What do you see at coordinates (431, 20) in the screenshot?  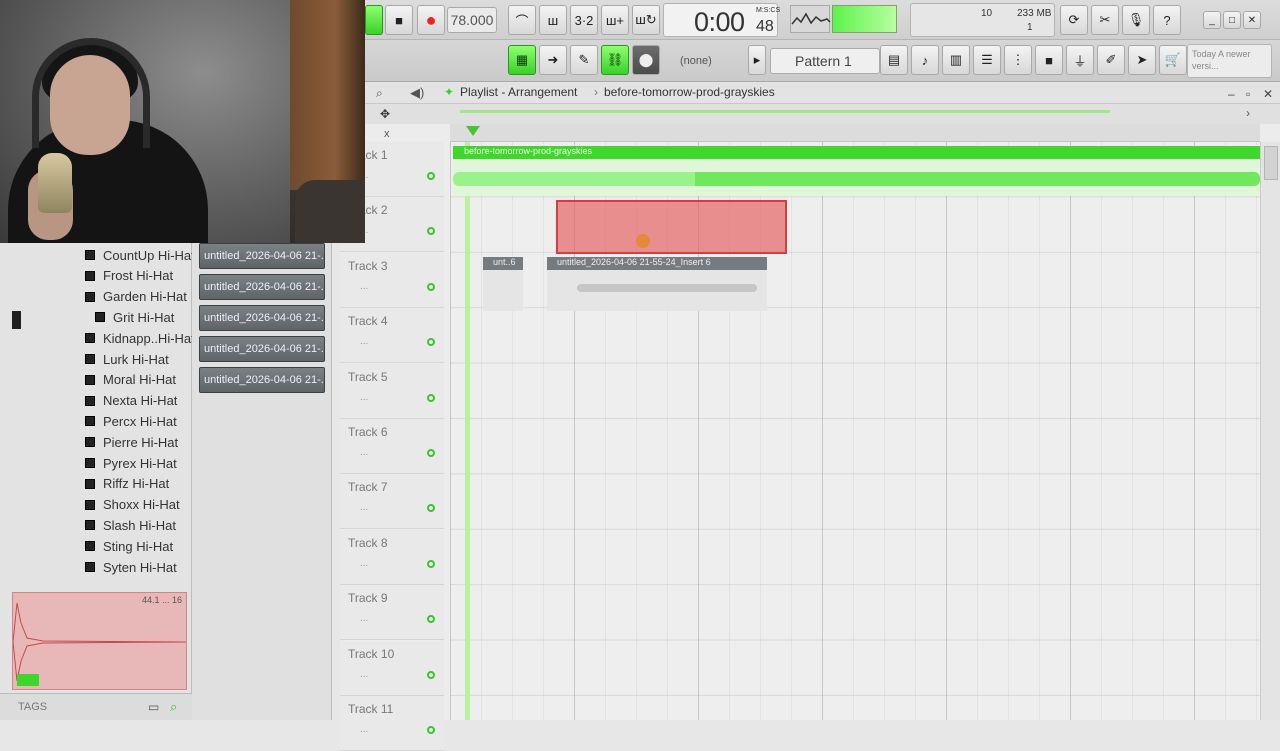 I see `record-button: ●` at bounding box center [431, 20].